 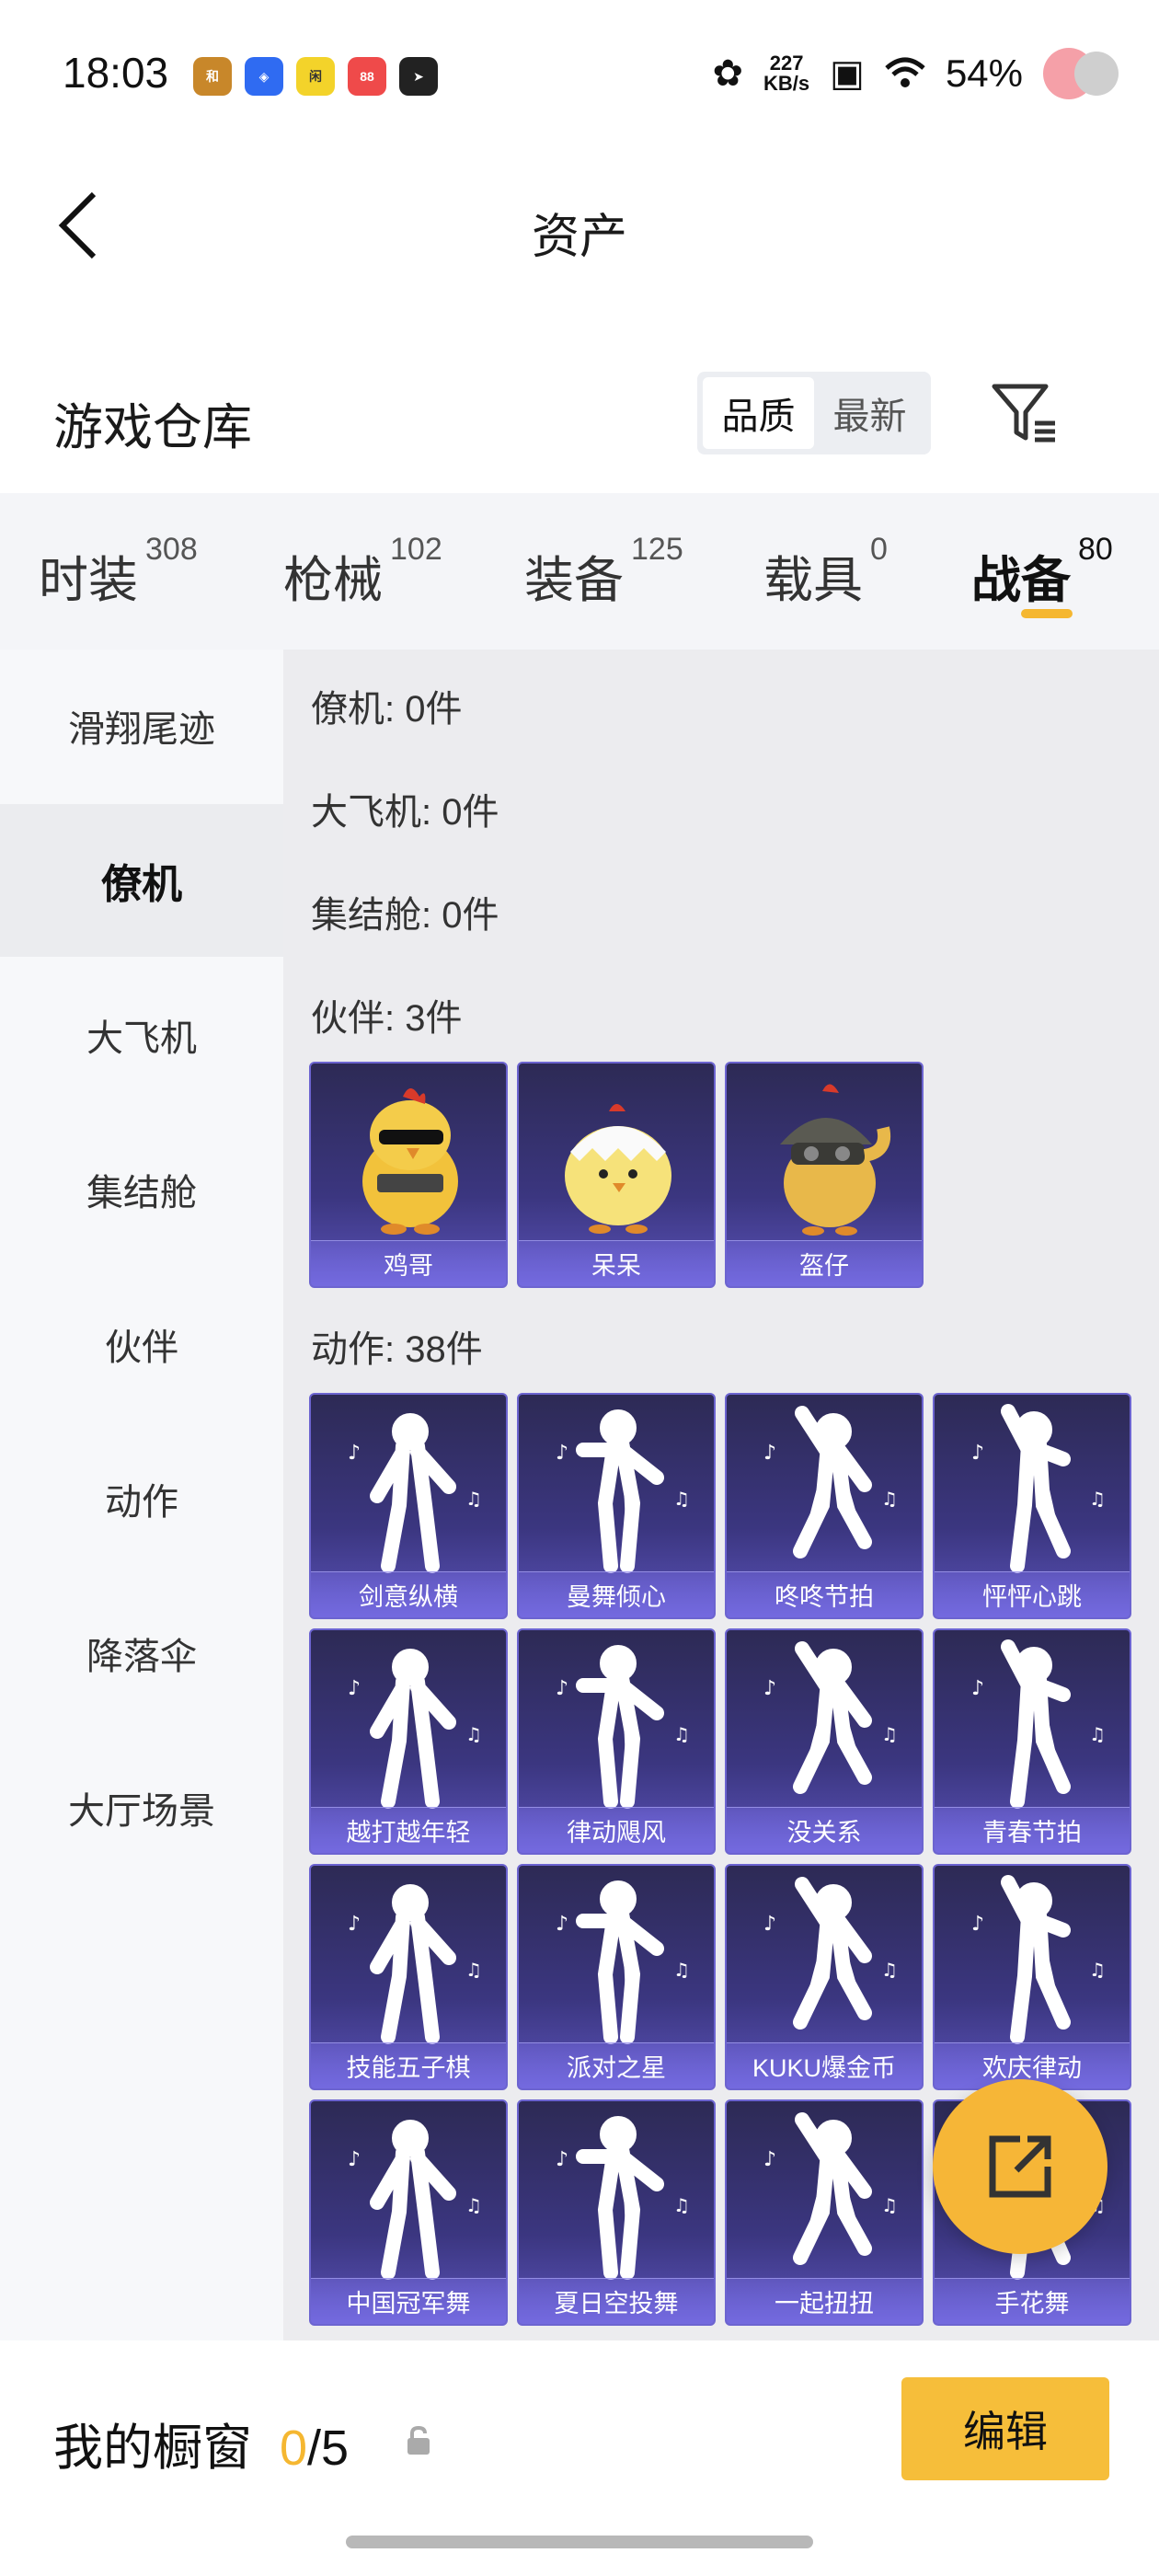 I want to click on sidebar-item-glide-trail: 滑翔尾迹, so click(x=141, y=726).